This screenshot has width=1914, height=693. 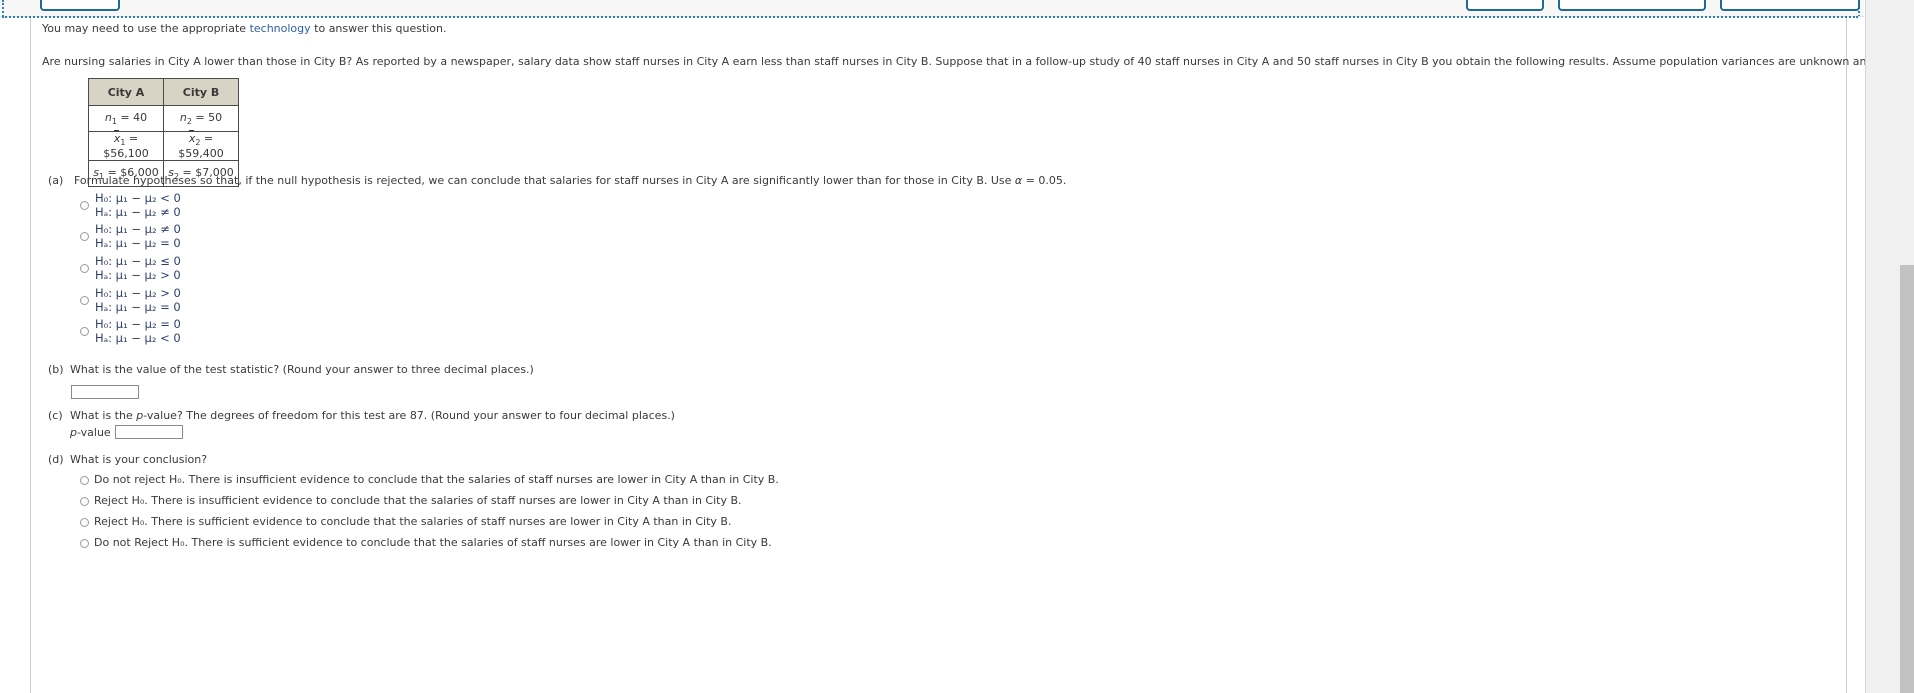 What do you see at coordinates (126, 118) in the screenshot?
I see `cell-n1: n1 = 40` at bounding box center [126, 118].